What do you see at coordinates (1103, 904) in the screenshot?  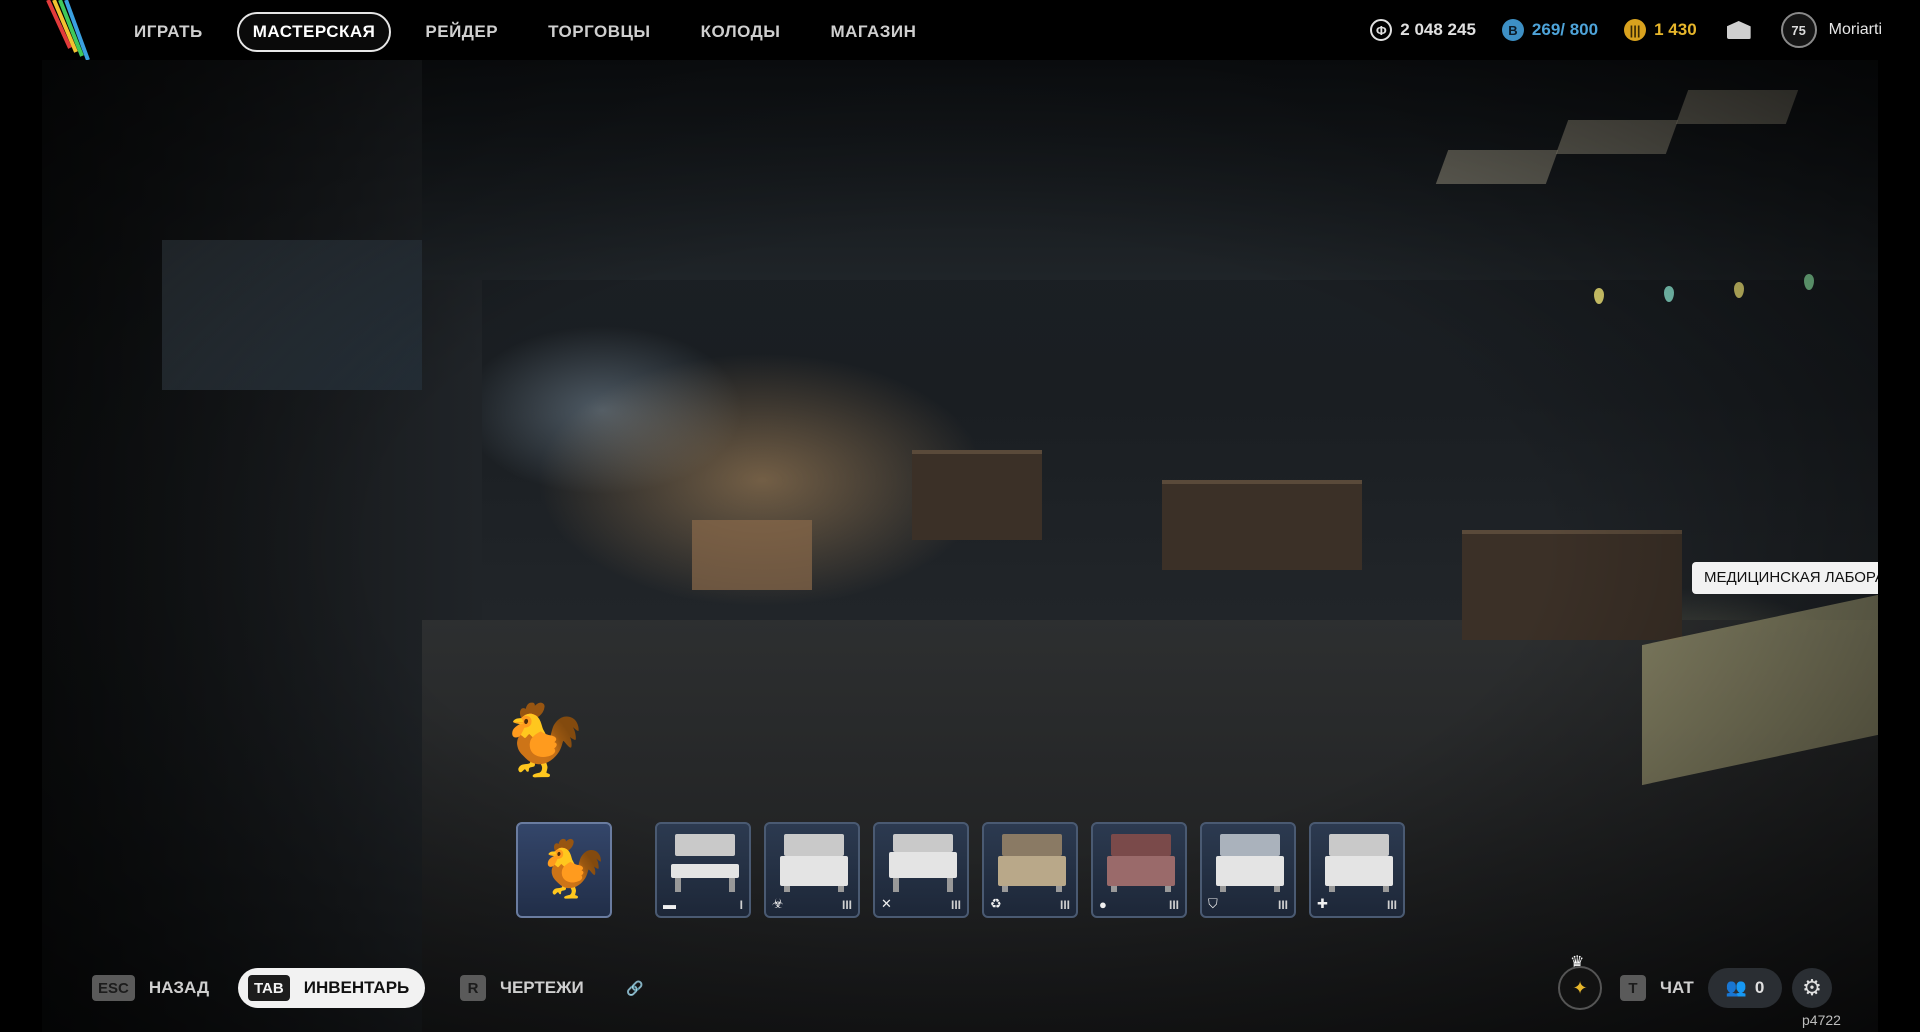 I see `grenade-icon: ●` at bounding box center [1103, 904].